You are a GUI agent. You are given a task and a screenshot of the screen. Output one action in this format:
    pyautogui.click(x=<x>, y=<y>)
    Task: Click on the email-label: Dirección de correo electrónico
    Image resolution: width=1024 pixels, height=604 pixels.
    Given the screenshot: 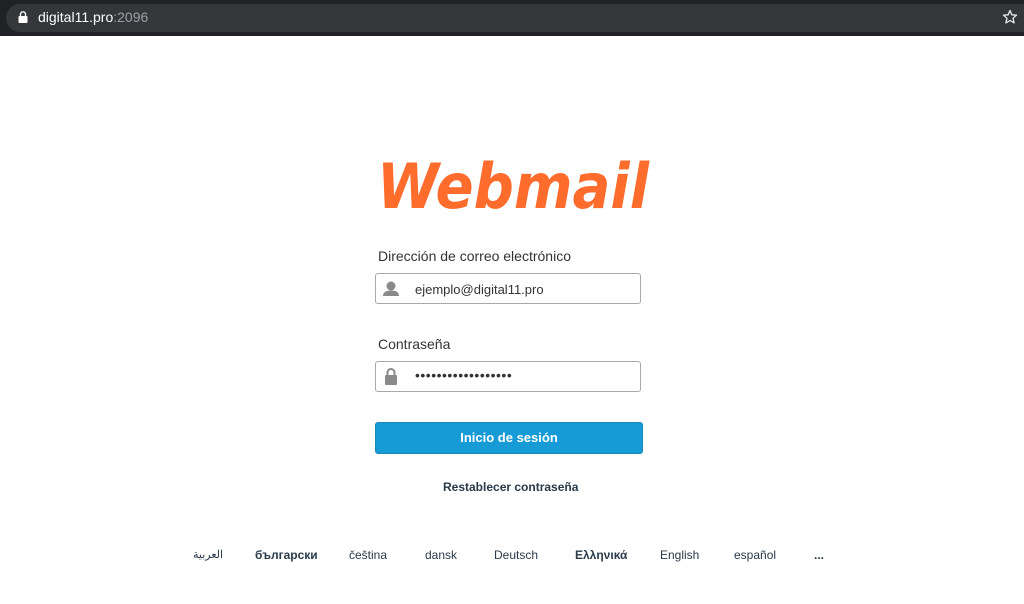 What is the action you would take?
    pyautogui.click(x=474, y=256)
    